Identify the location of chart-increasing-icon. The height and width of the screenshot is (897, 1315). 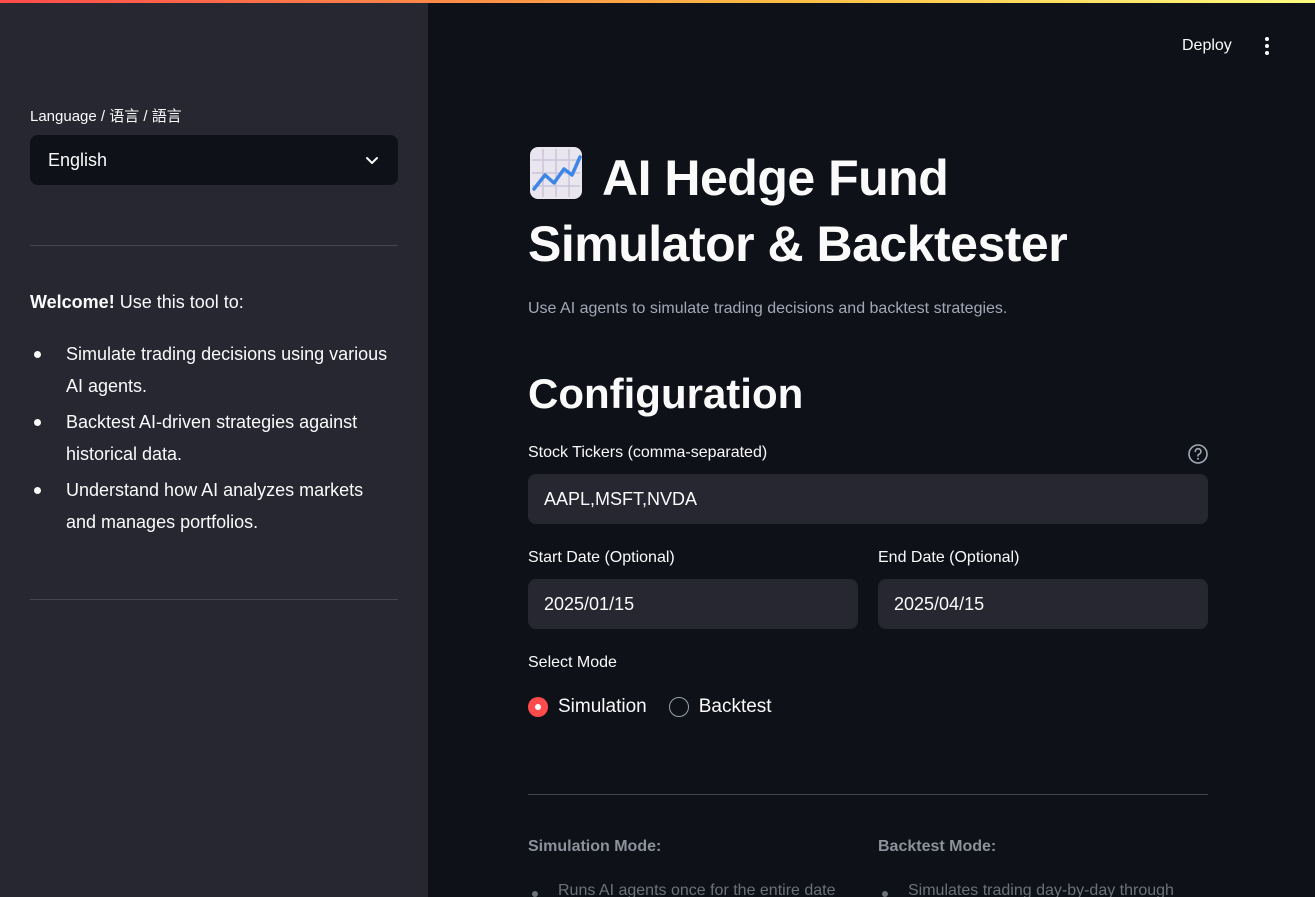
(556, 173).